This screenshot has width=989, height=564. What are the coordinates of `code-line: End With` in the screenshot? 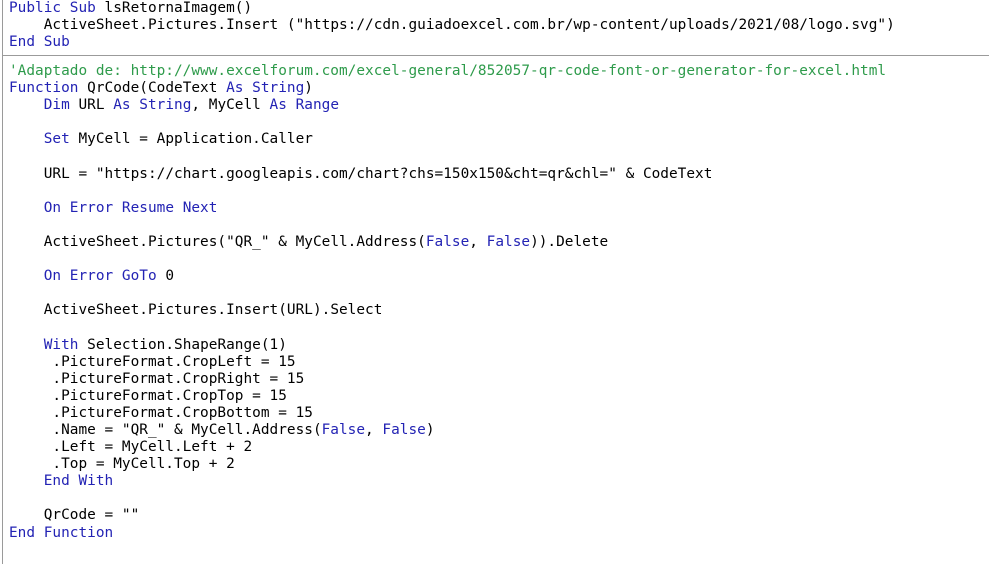 It's located at (499, 481).